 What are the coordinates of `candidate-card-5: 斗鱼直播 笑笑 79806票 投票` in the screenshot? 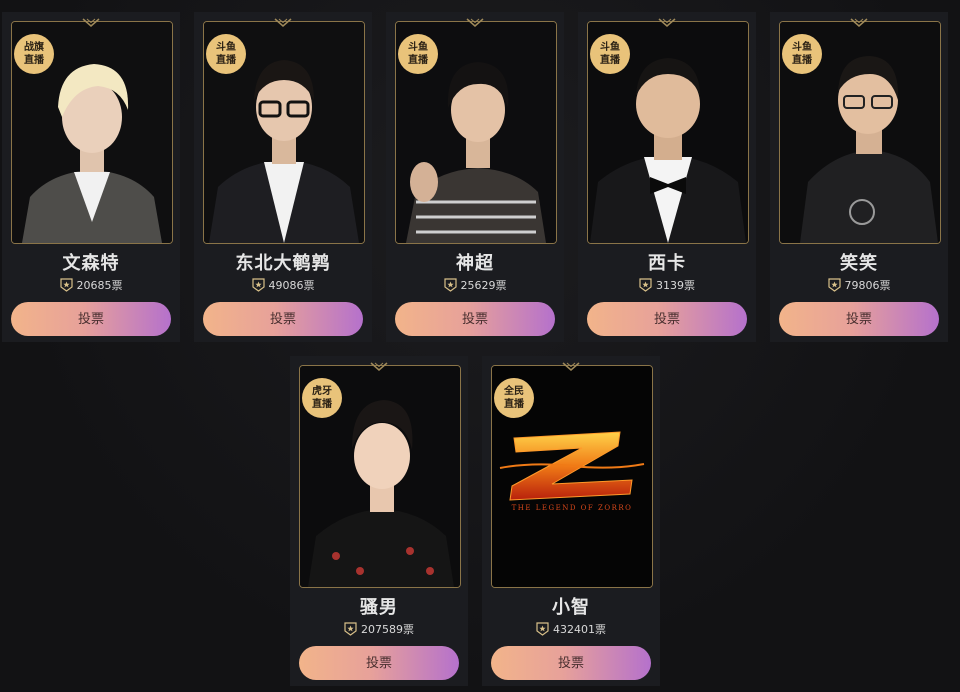 It's located at (859, 177).